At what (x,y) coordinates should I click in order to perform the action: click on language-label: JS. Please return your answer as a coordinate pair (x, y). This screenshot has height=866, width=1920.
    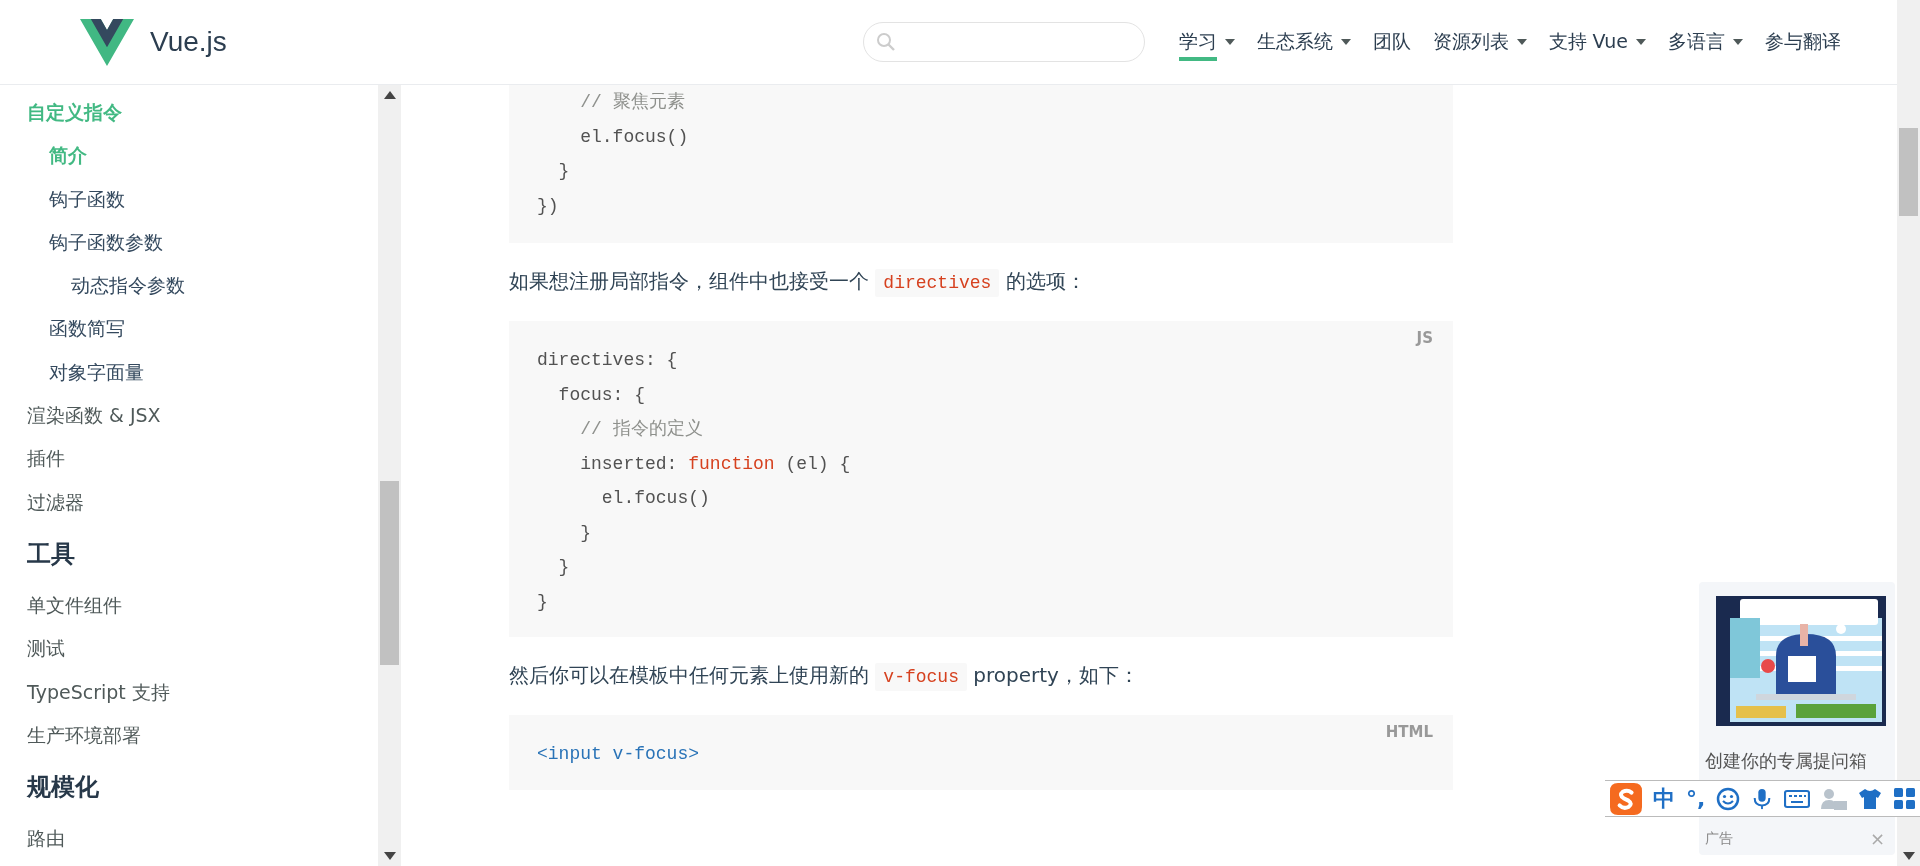
    Looking at the image, I should click on (1424, 338).